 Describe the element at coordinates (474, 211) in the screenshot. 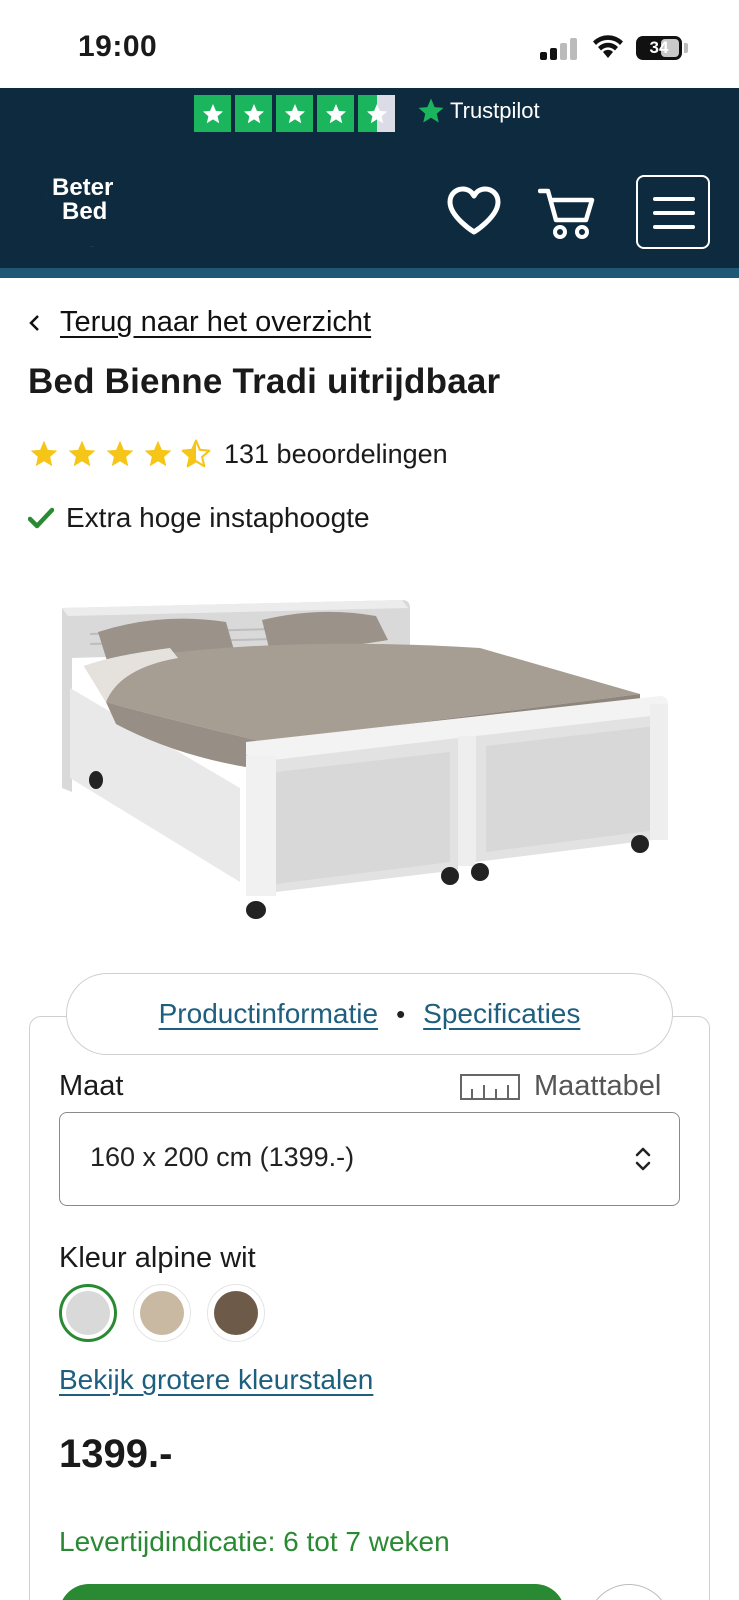

I see `heart-icon` at that location.